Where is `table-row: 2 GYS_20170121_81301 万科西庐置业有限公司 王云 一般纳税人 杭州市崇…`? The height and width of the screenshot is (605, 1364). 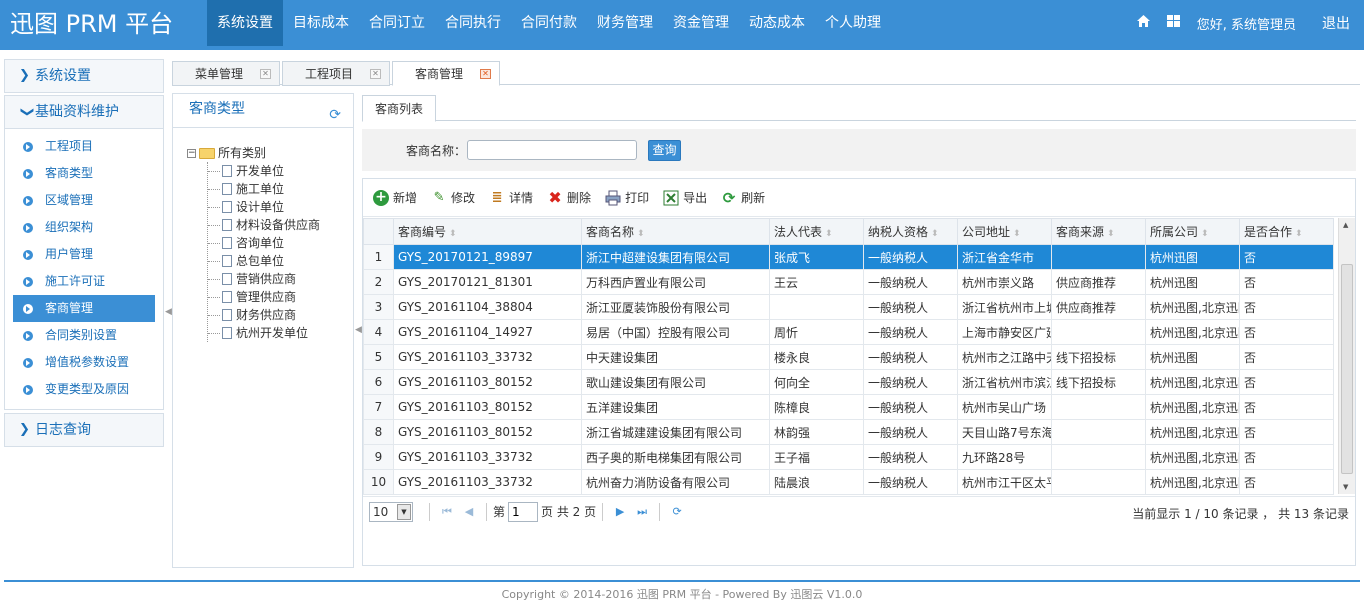
table-row: 2 GYS_20170121_81301 万科西庐置业有限公司 王云 一般纳税人 杭州市崇… is located at coordinates (848, 282).